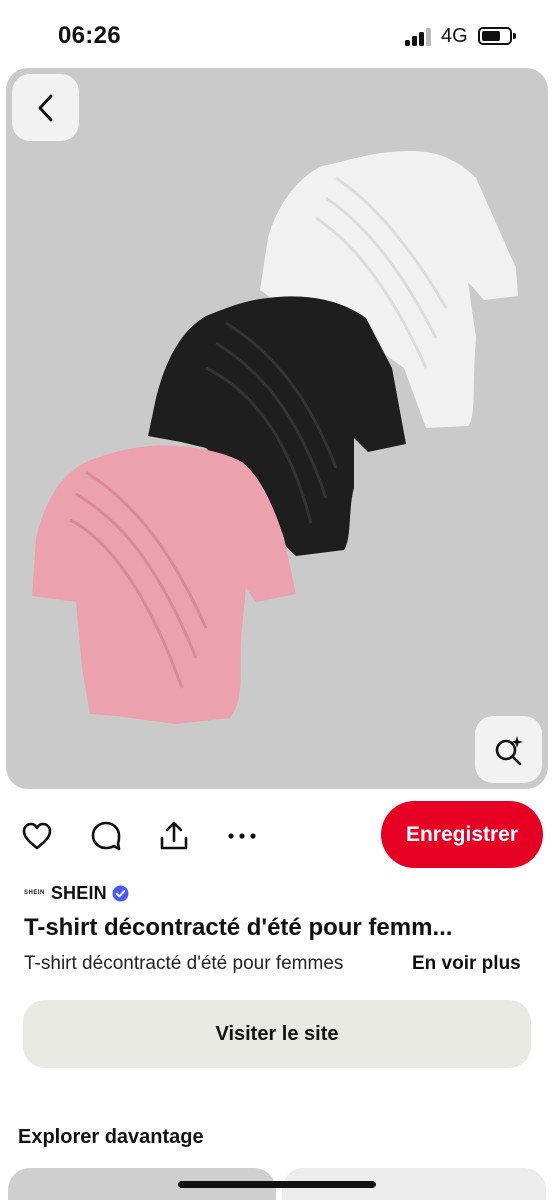 Image resolution: width=554 pixels, height=1200 pixels. Describe the element at coordinates (184, 963) in the screenshot. I see `pin-description: T-shirt décontracté d'été pour femmes` at that location.